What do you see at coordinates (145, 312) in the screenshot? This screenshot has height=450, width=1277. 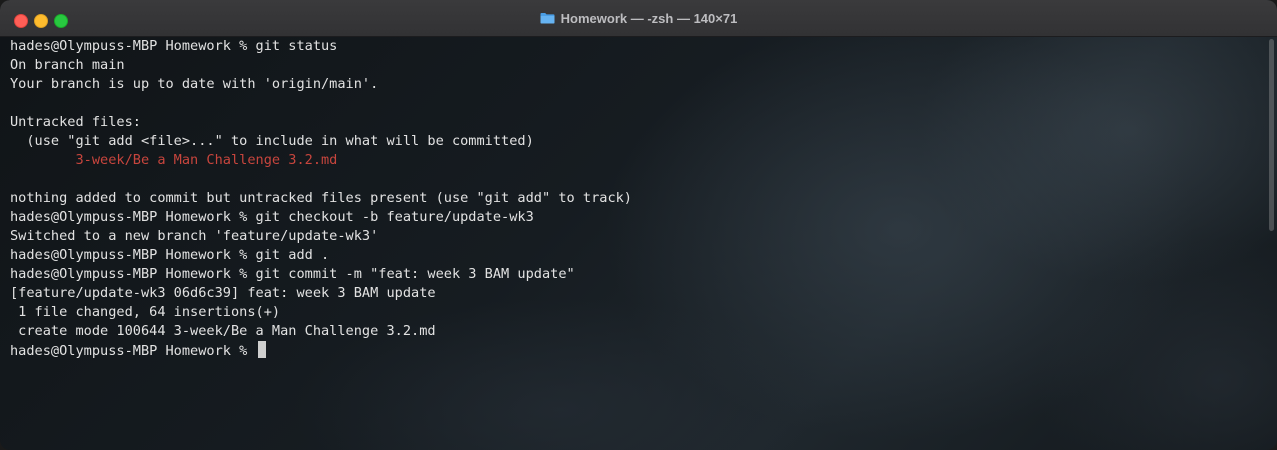 I see `terminal-line: 1 file changed, 64 insertions(+)` at bounding box center [145, 312].